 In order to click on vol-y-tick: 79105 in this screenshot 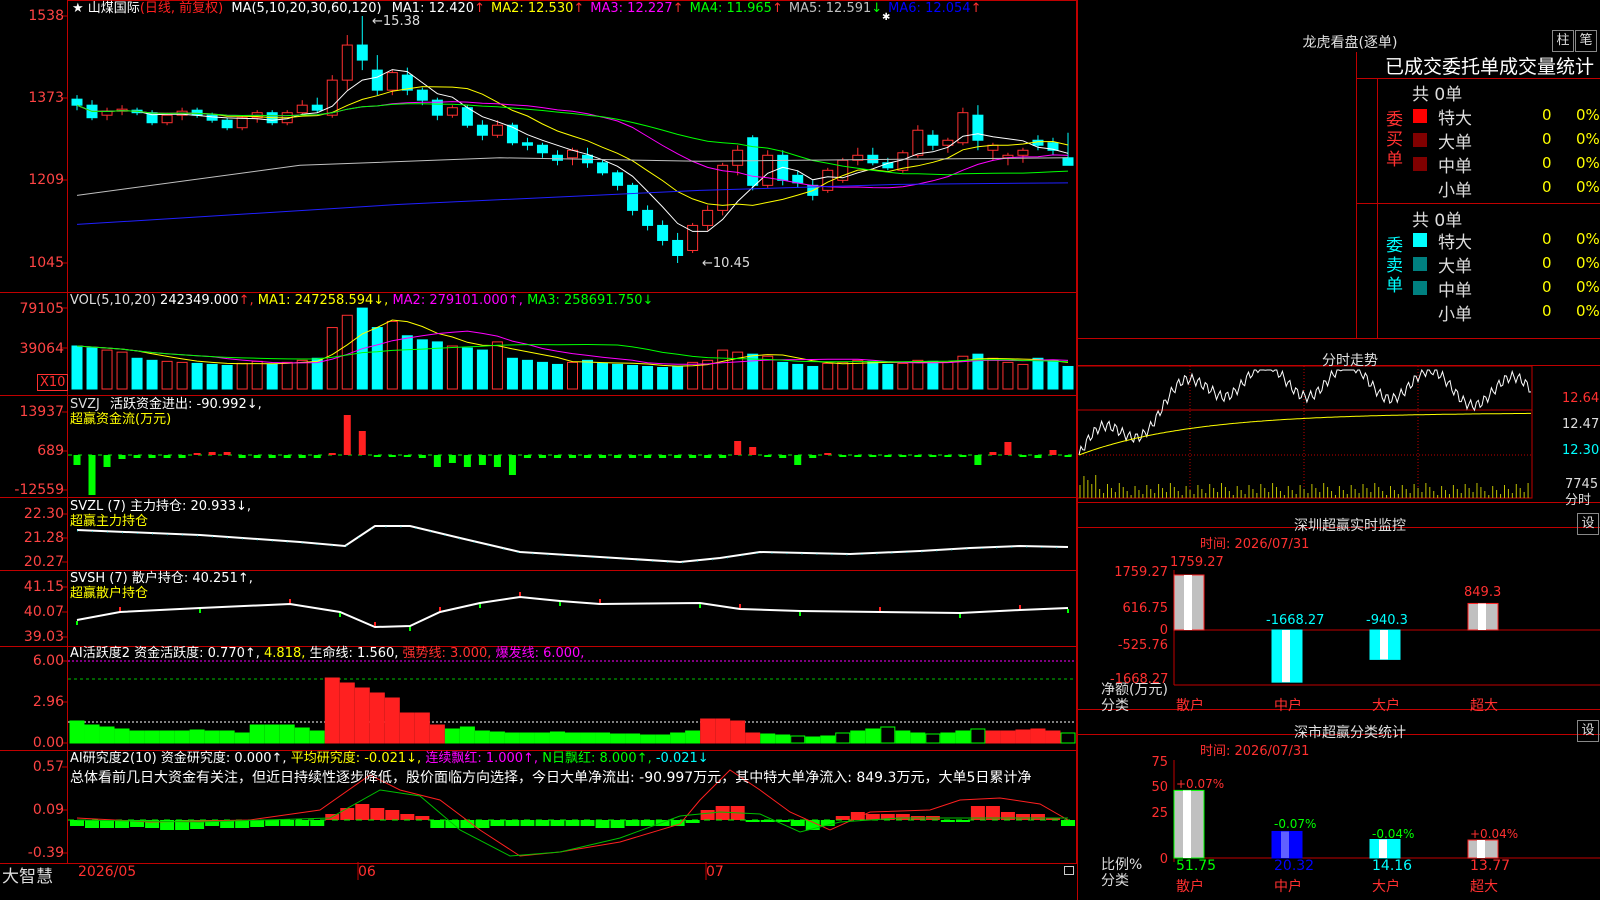, I will do `click(41, 309)`.